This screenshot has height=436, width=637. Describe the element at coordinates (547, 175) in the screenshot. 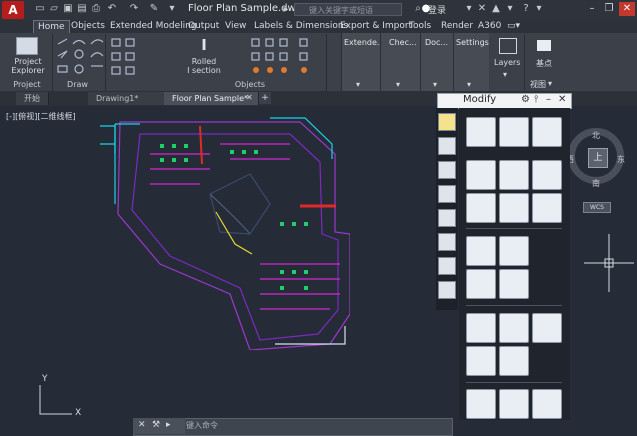

I see `array-tool-icon` at that location.